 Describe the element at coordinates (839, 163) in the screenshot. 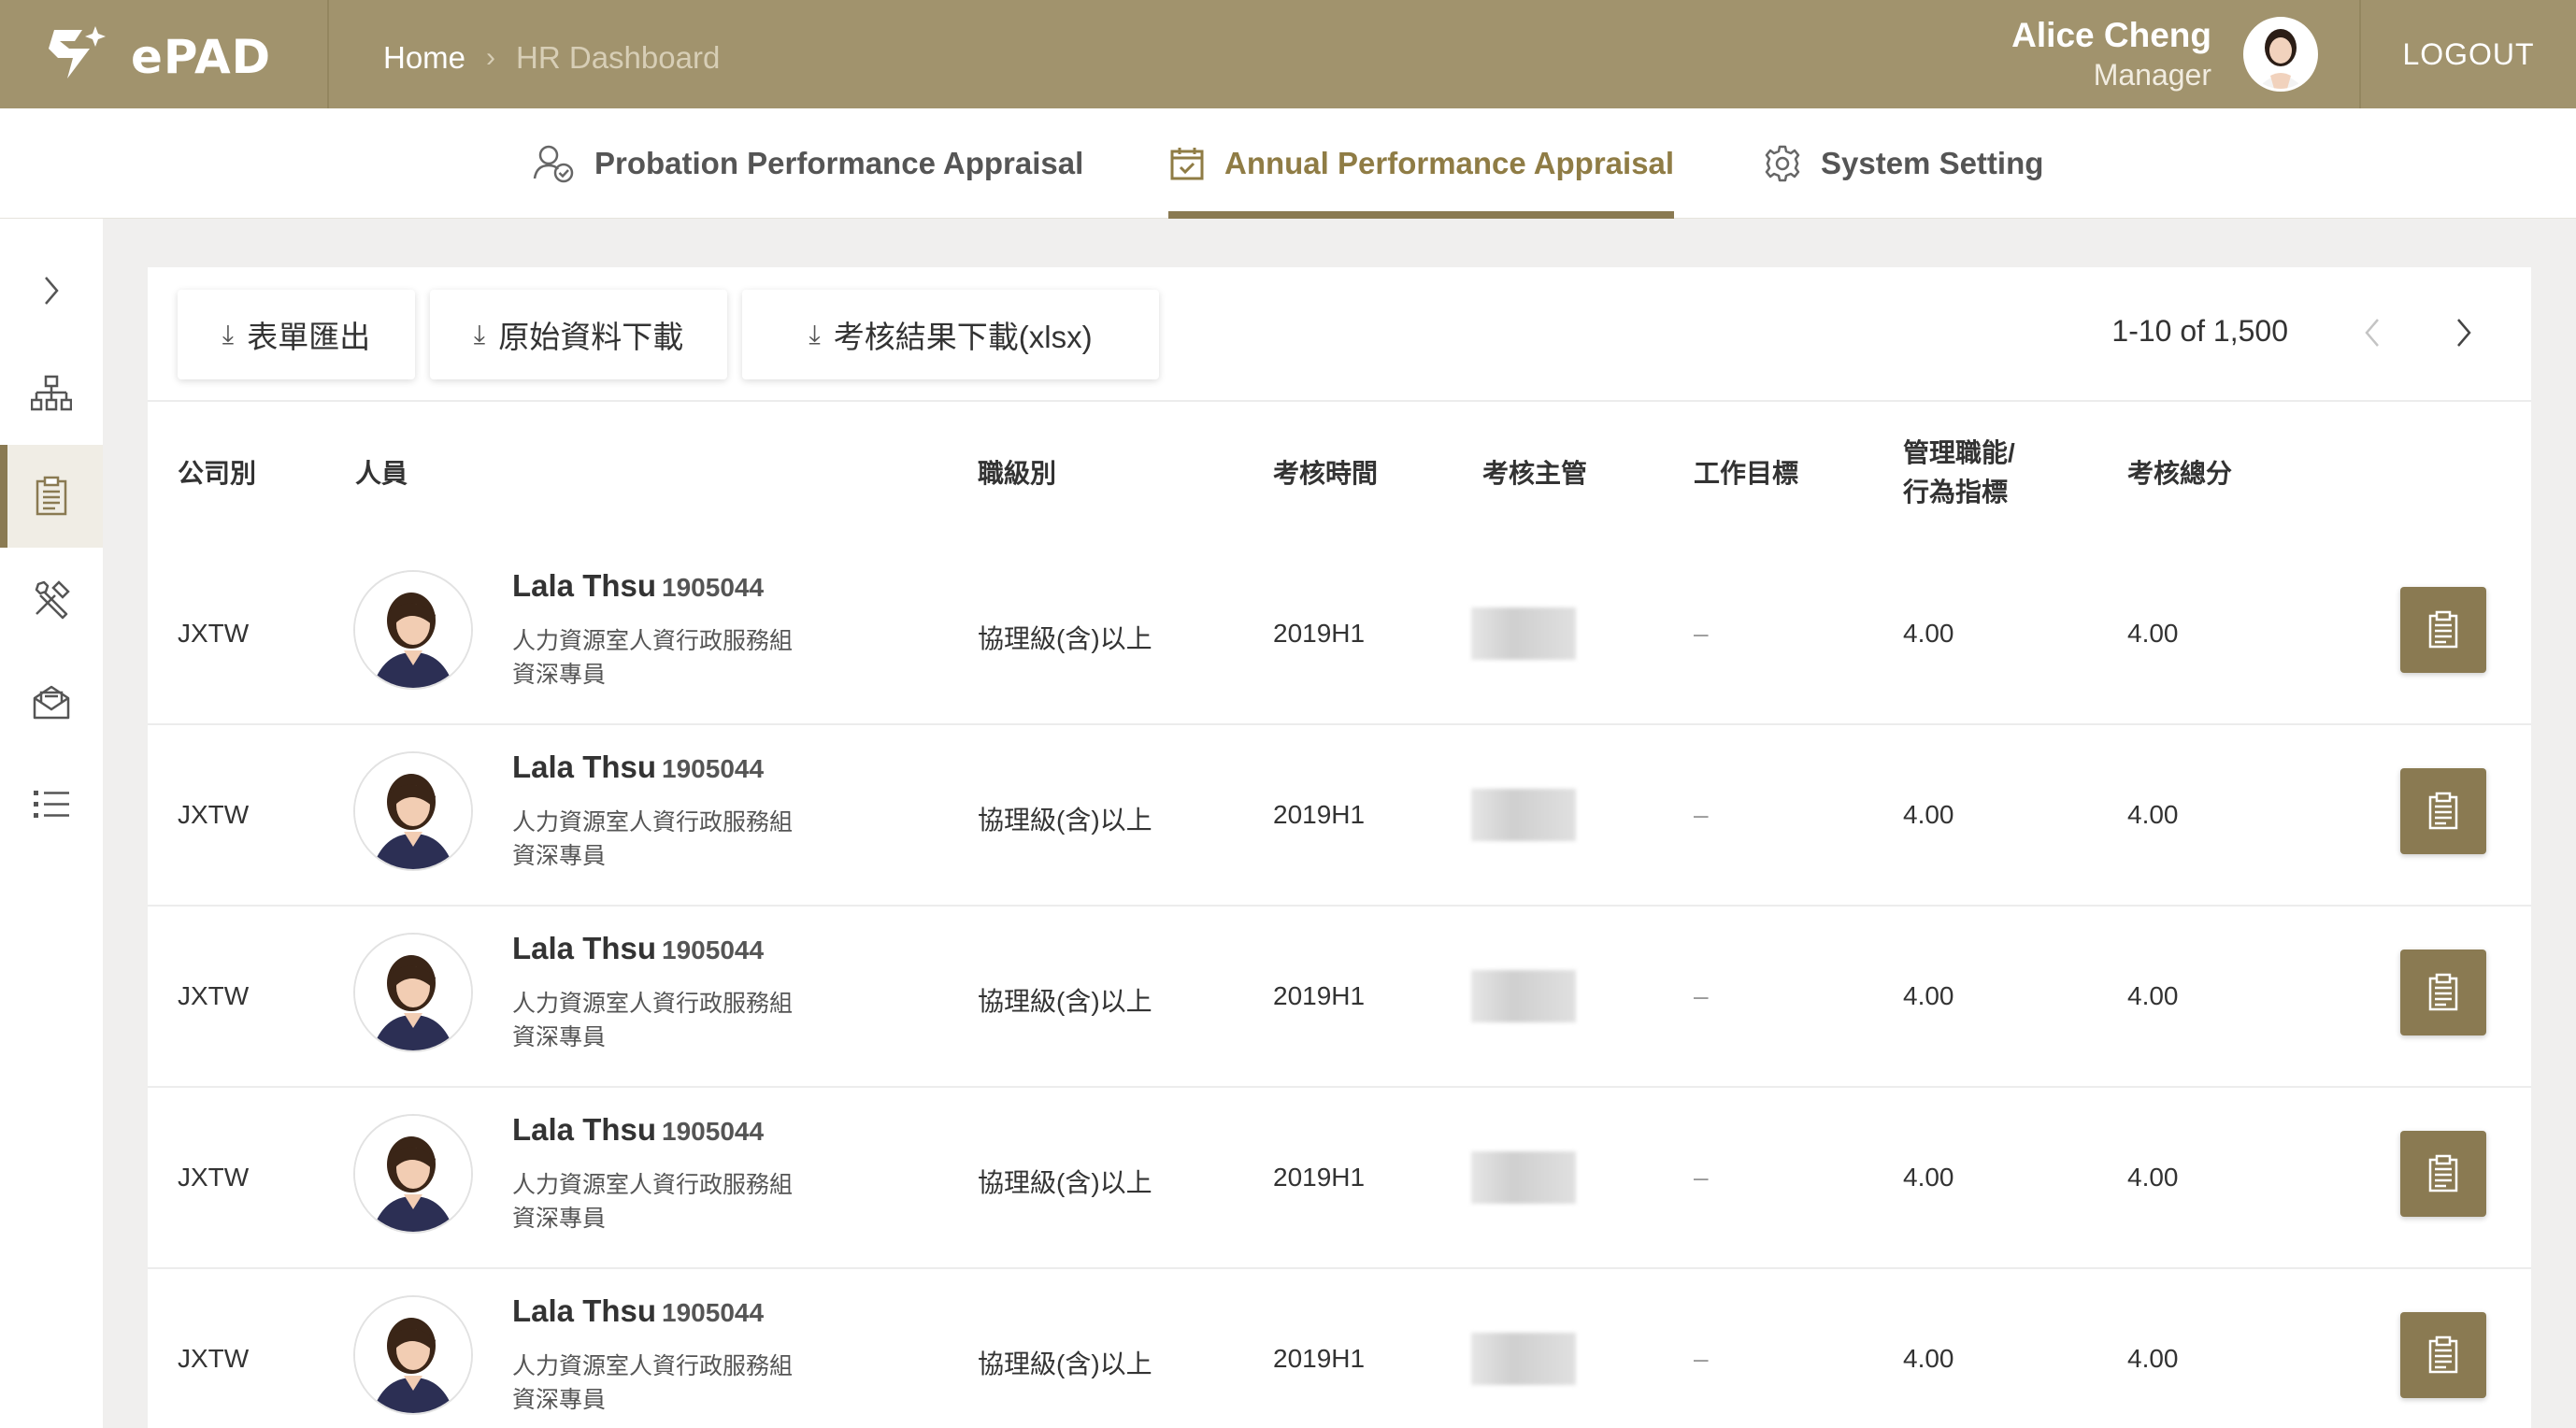

I see `tab-label: Probation Performance Appraisal` at that location.